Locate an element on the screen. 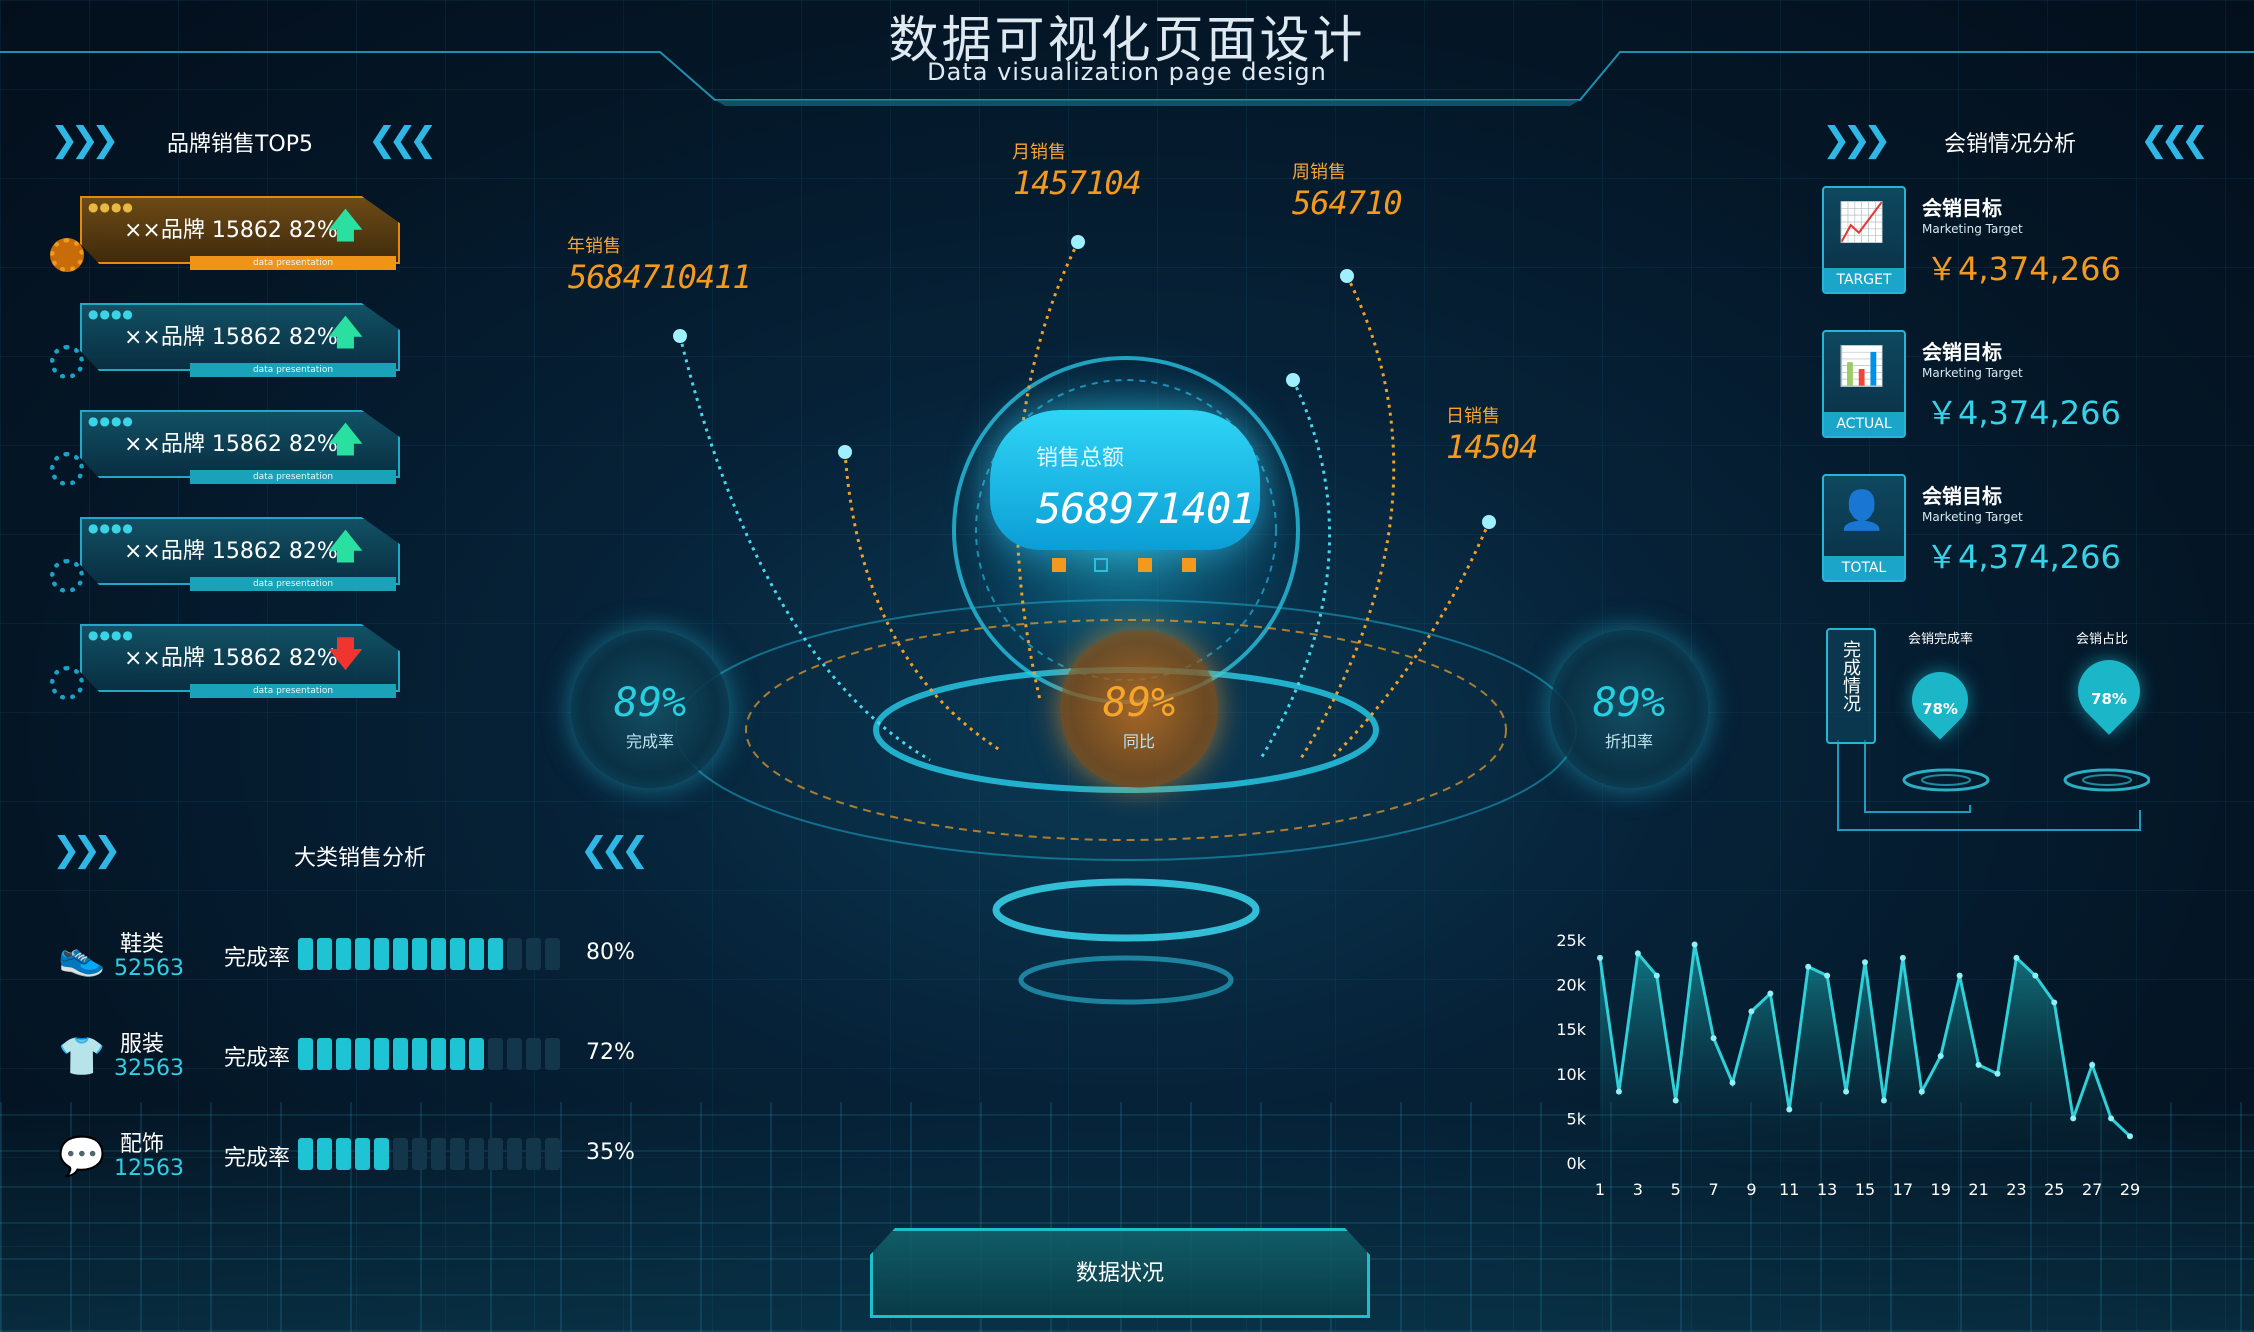 This screenshot has width=2254, height=1332. x-tick-label: 1 is located at coordinates (1600, 1189).